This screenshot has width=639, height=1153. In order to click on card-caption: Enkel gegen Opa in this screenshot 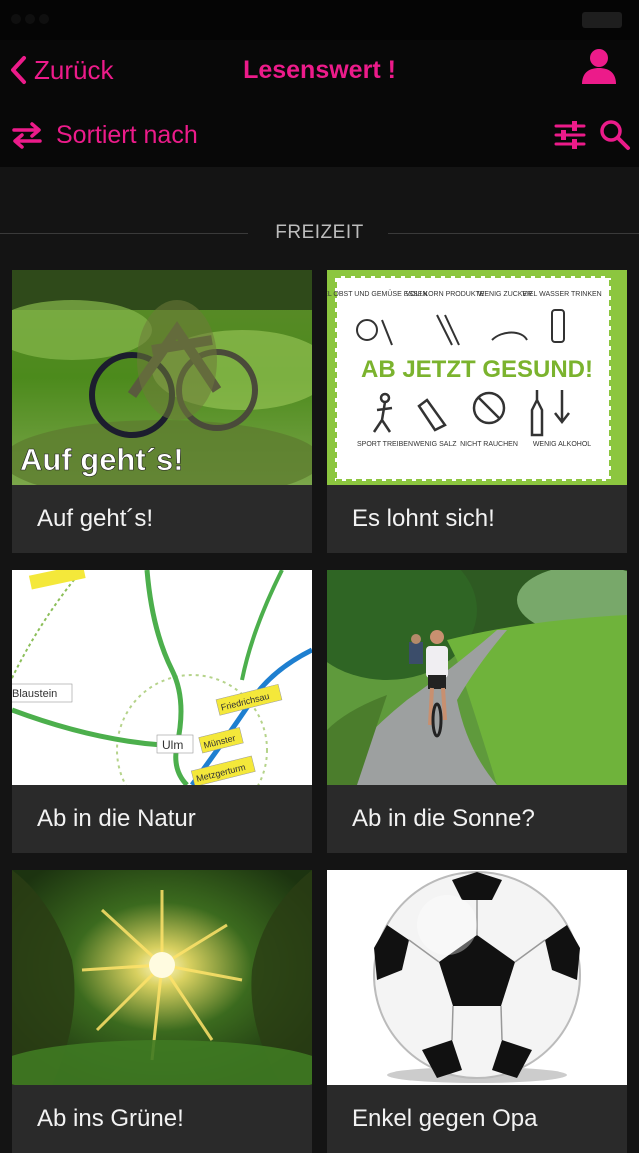, I will do `click(445, 1118)`.